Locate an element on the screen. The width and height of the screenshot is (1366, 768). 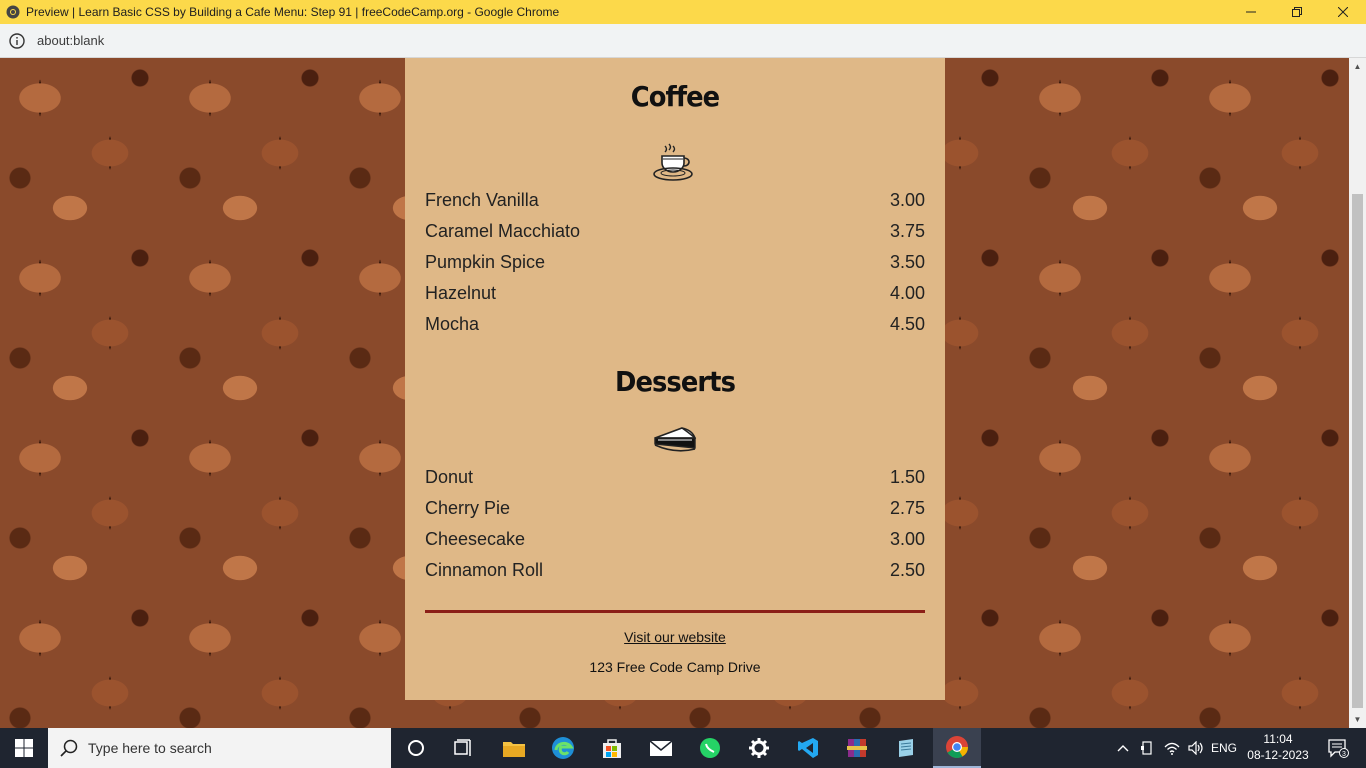
edge-button is located at coordinates (563, 748).